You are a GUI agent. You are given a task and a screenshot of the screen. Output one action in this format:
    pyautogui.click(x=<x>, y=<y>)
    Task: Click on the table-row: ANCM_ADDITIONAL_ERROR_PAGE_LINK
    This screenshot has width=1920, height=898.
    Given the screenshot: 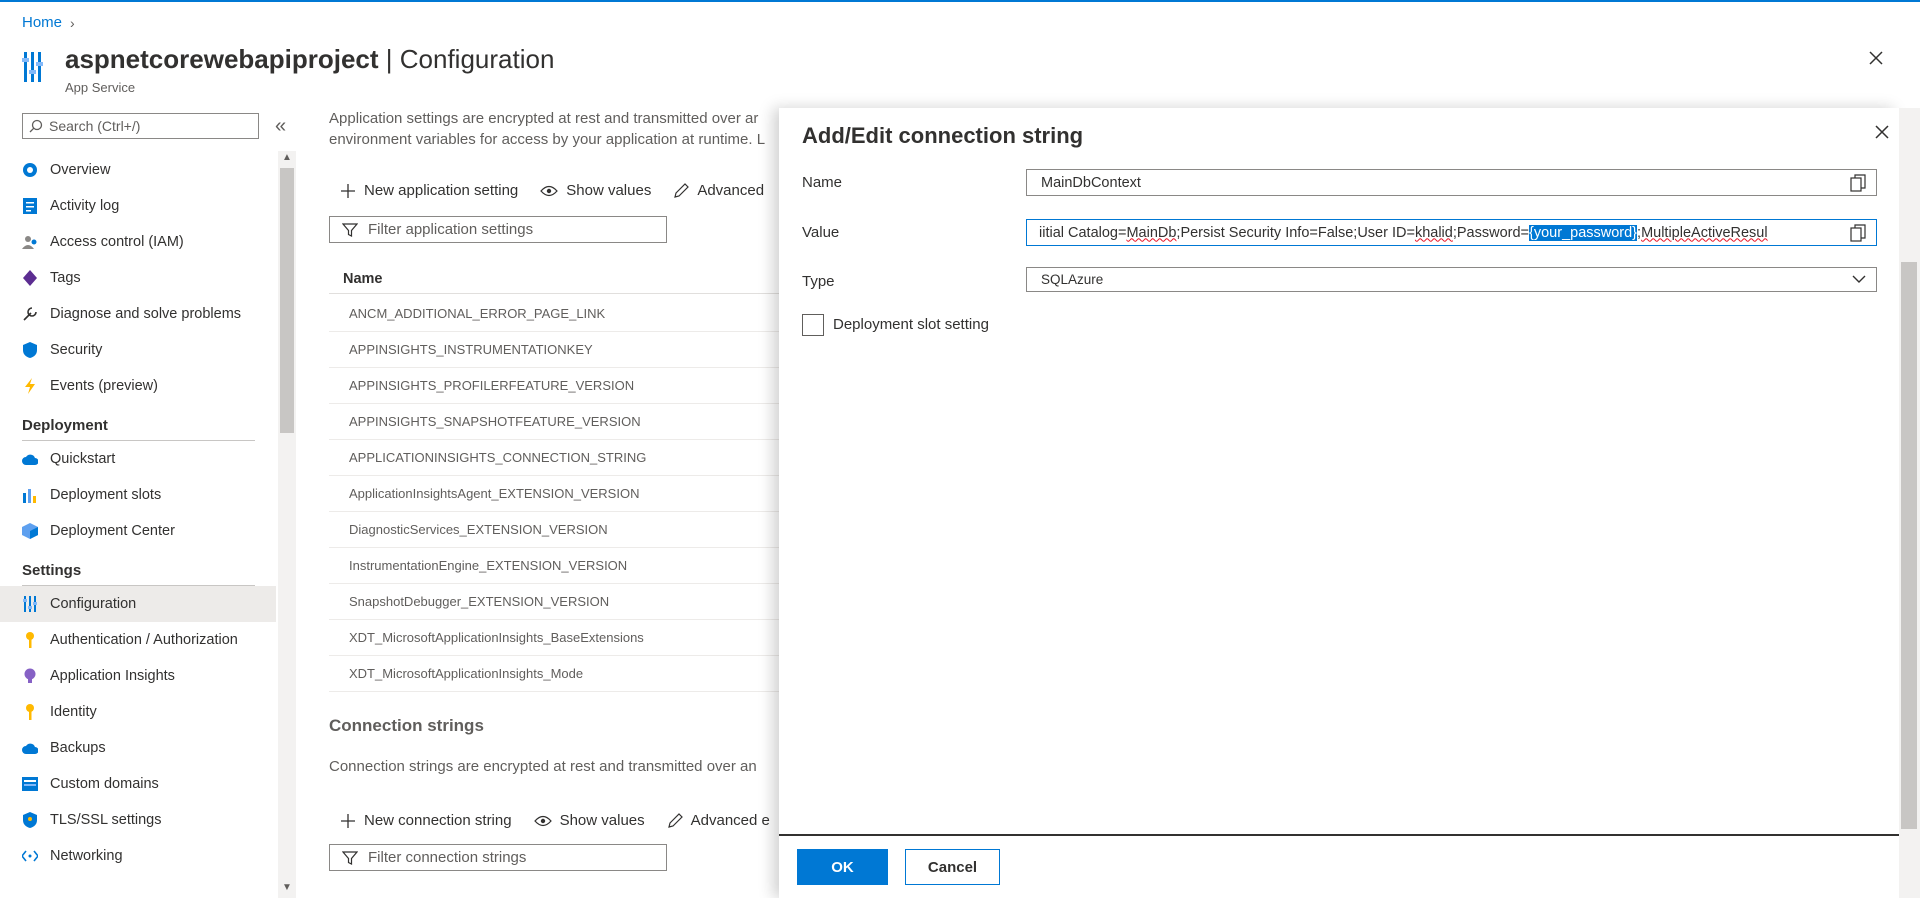 What is the action you would take?
    pyautogui.click(x=554, y=314)
    